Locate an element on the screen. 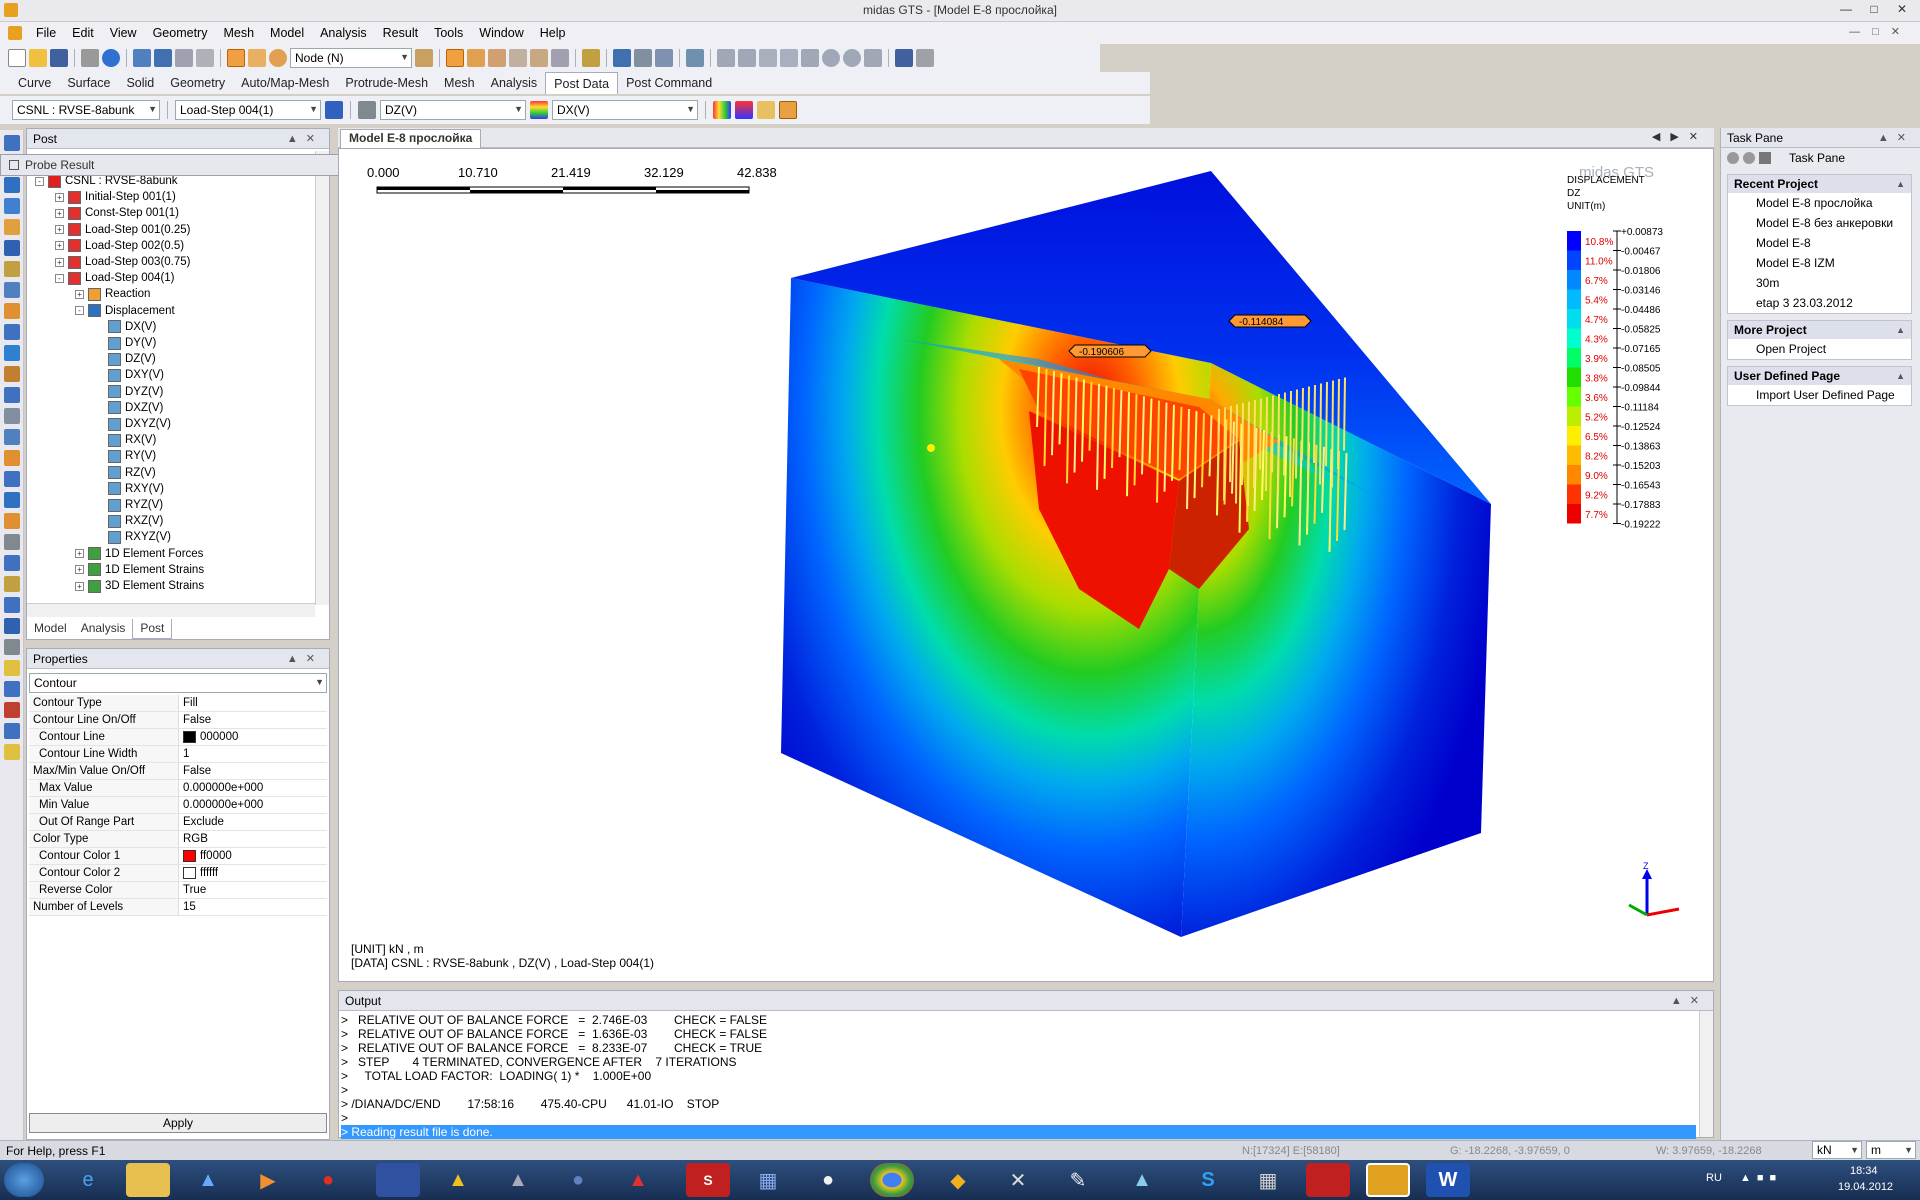 Image resolution: width=1920 pixels, height=1200 pixels. menu-window: Window is located at coordinates (501, 33).